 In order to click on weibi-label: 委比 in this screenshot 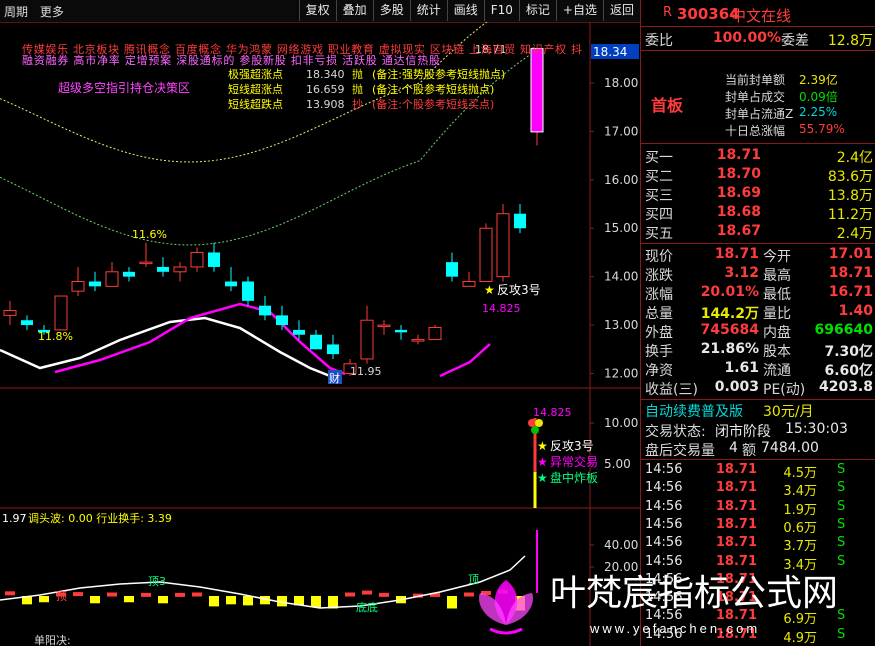, I will do `click(659, 41)`.